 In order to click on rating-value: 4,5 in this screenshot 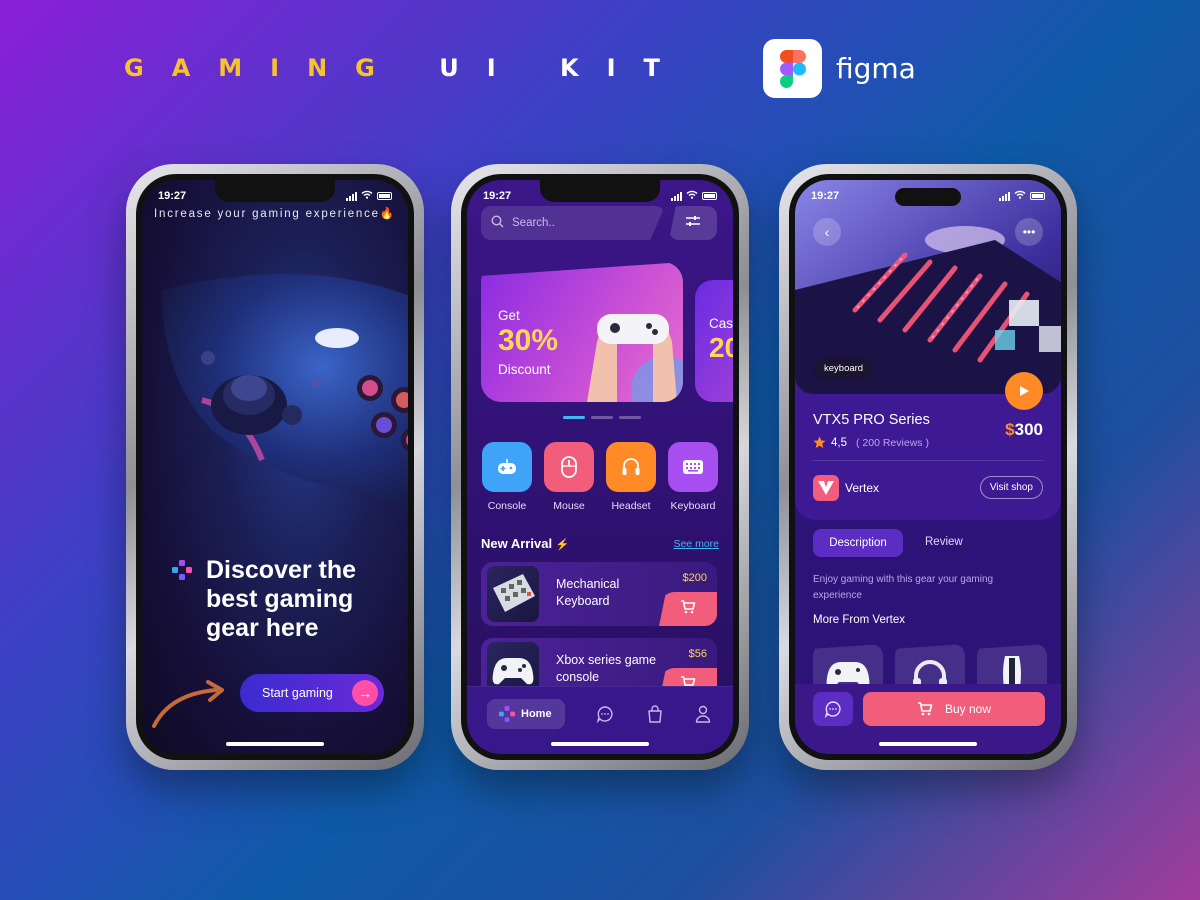, I will do `click(839, 442)`.